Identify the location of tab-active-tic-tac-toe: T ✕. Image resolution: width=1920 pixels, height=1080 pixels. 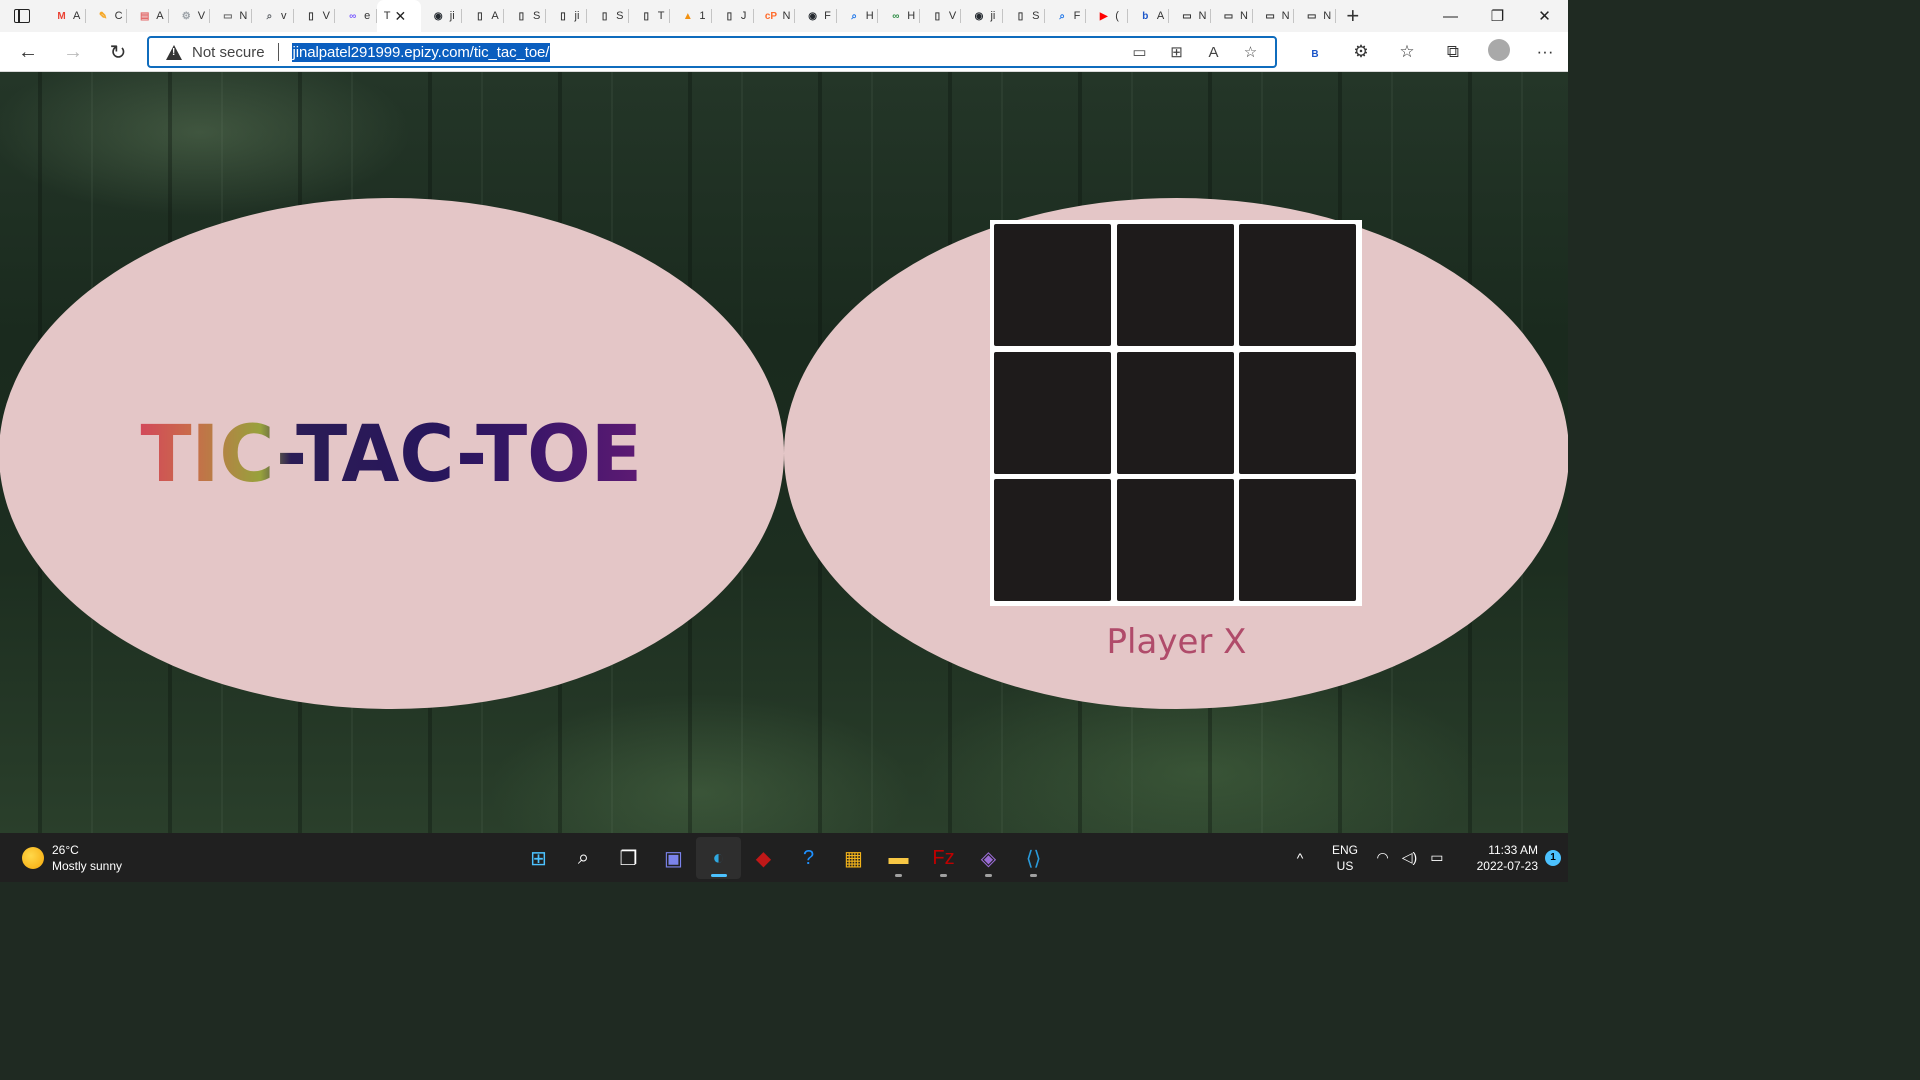
(398, 16).